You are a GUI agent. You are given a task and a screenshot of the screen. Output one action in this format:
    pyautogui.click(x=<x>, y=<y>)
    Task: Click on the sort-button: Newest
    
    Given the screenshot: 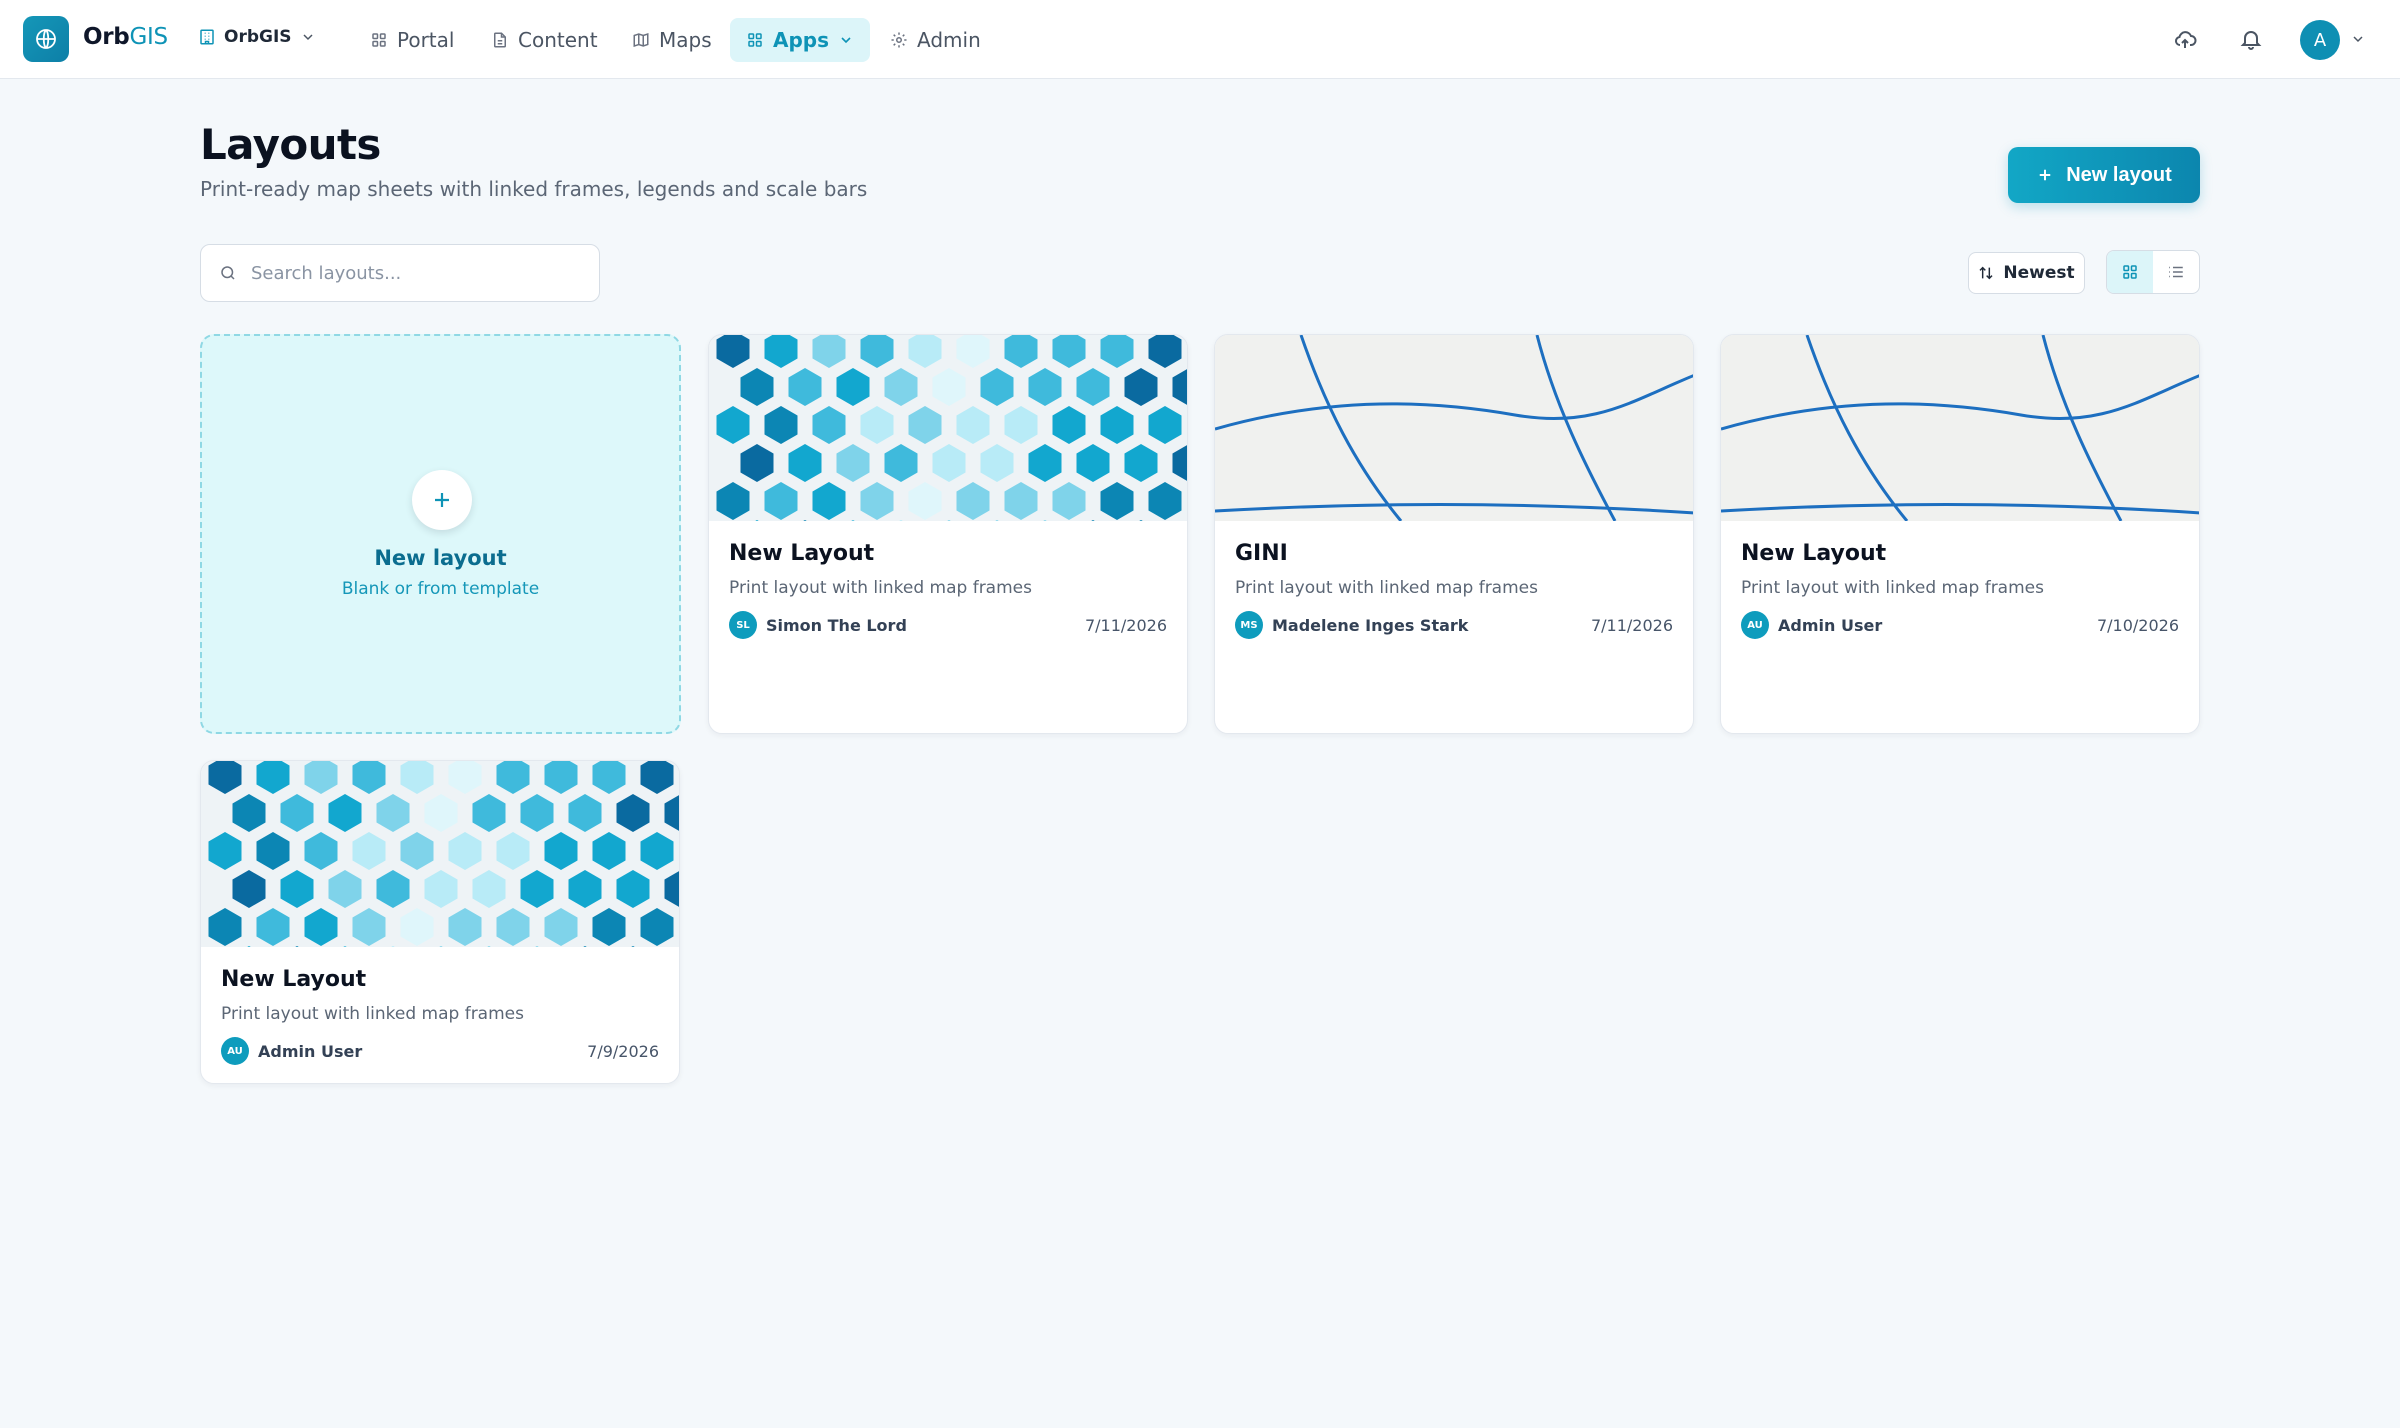 What is the action you would take?
    pyautogui.click(x=2026, y=273)
    